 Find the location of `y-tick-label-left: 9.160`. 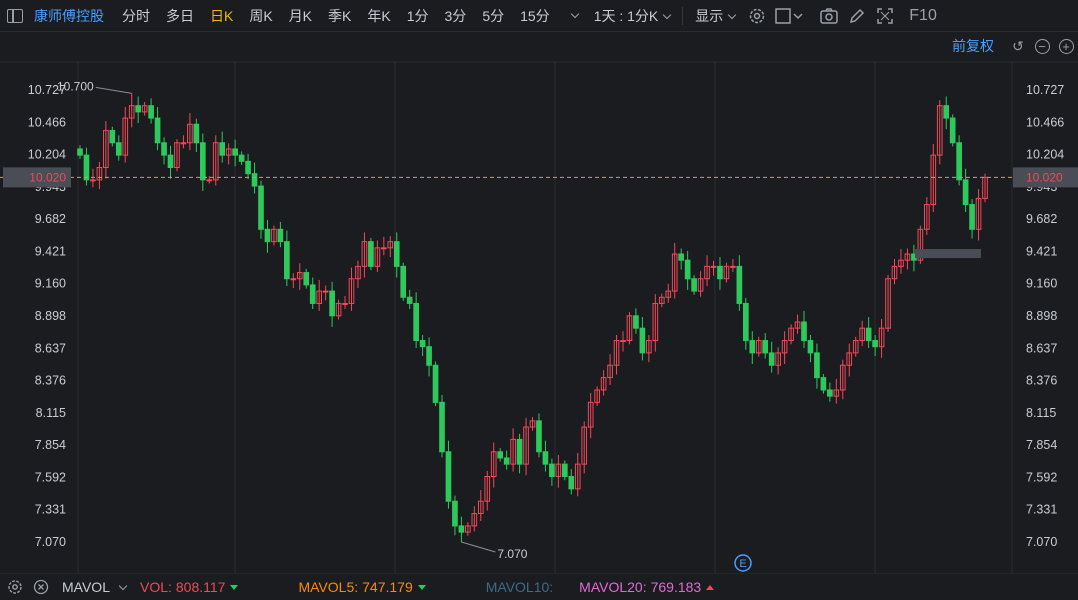

y-tick-label-left: 9.160 is located at coordinates (50, 284).